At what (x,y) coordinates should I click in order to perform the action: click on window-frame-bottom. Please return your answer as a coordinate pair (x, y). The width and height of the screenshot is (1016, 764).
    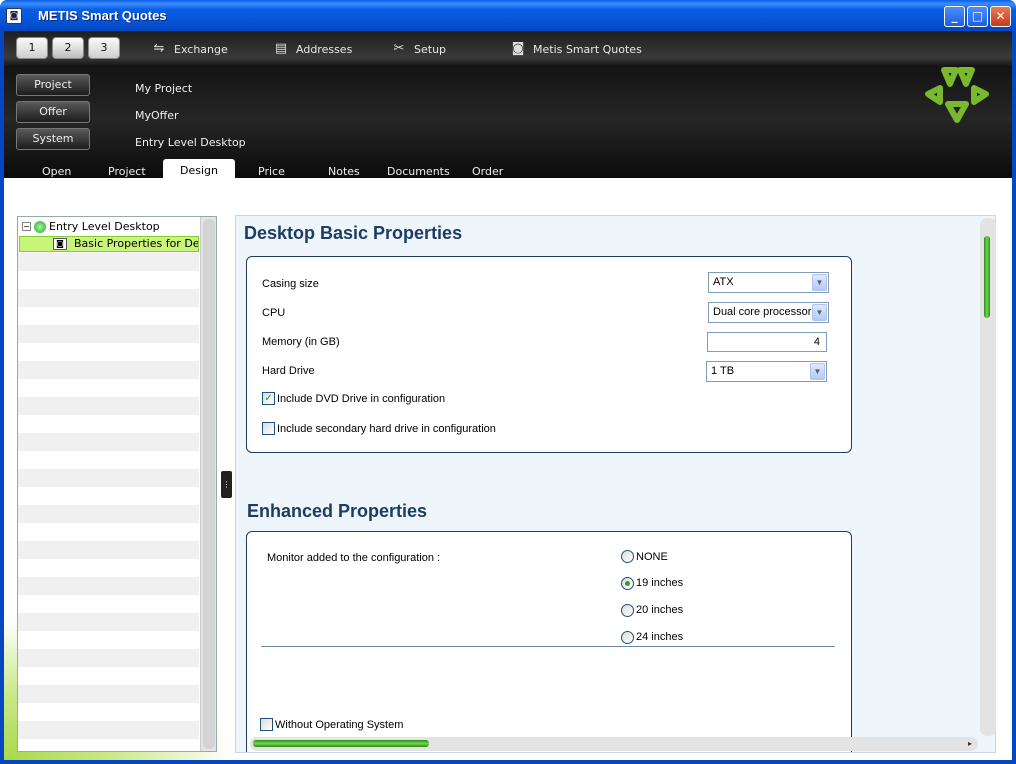
    Looking at the image, I should click on (508, 762).